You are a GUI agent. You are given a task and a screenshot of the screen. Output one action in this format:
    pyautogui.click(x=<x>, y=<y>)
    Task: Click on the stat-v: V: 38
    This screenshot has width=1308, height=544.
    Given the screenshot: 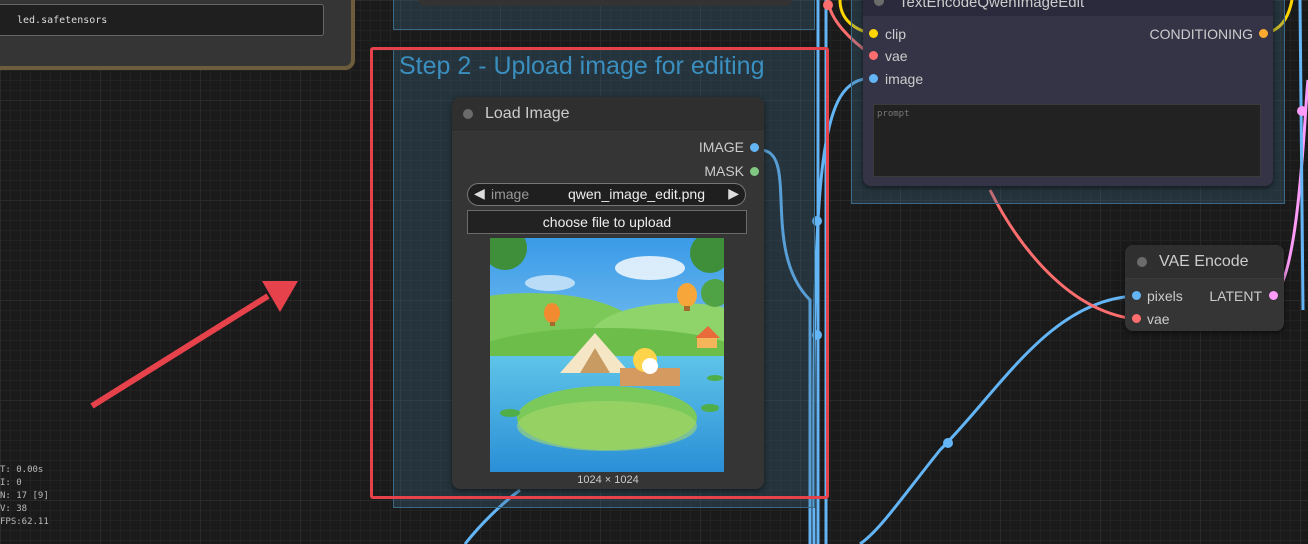 What is the action you would take?
    pyautogui.click(x=14, y=509)
    